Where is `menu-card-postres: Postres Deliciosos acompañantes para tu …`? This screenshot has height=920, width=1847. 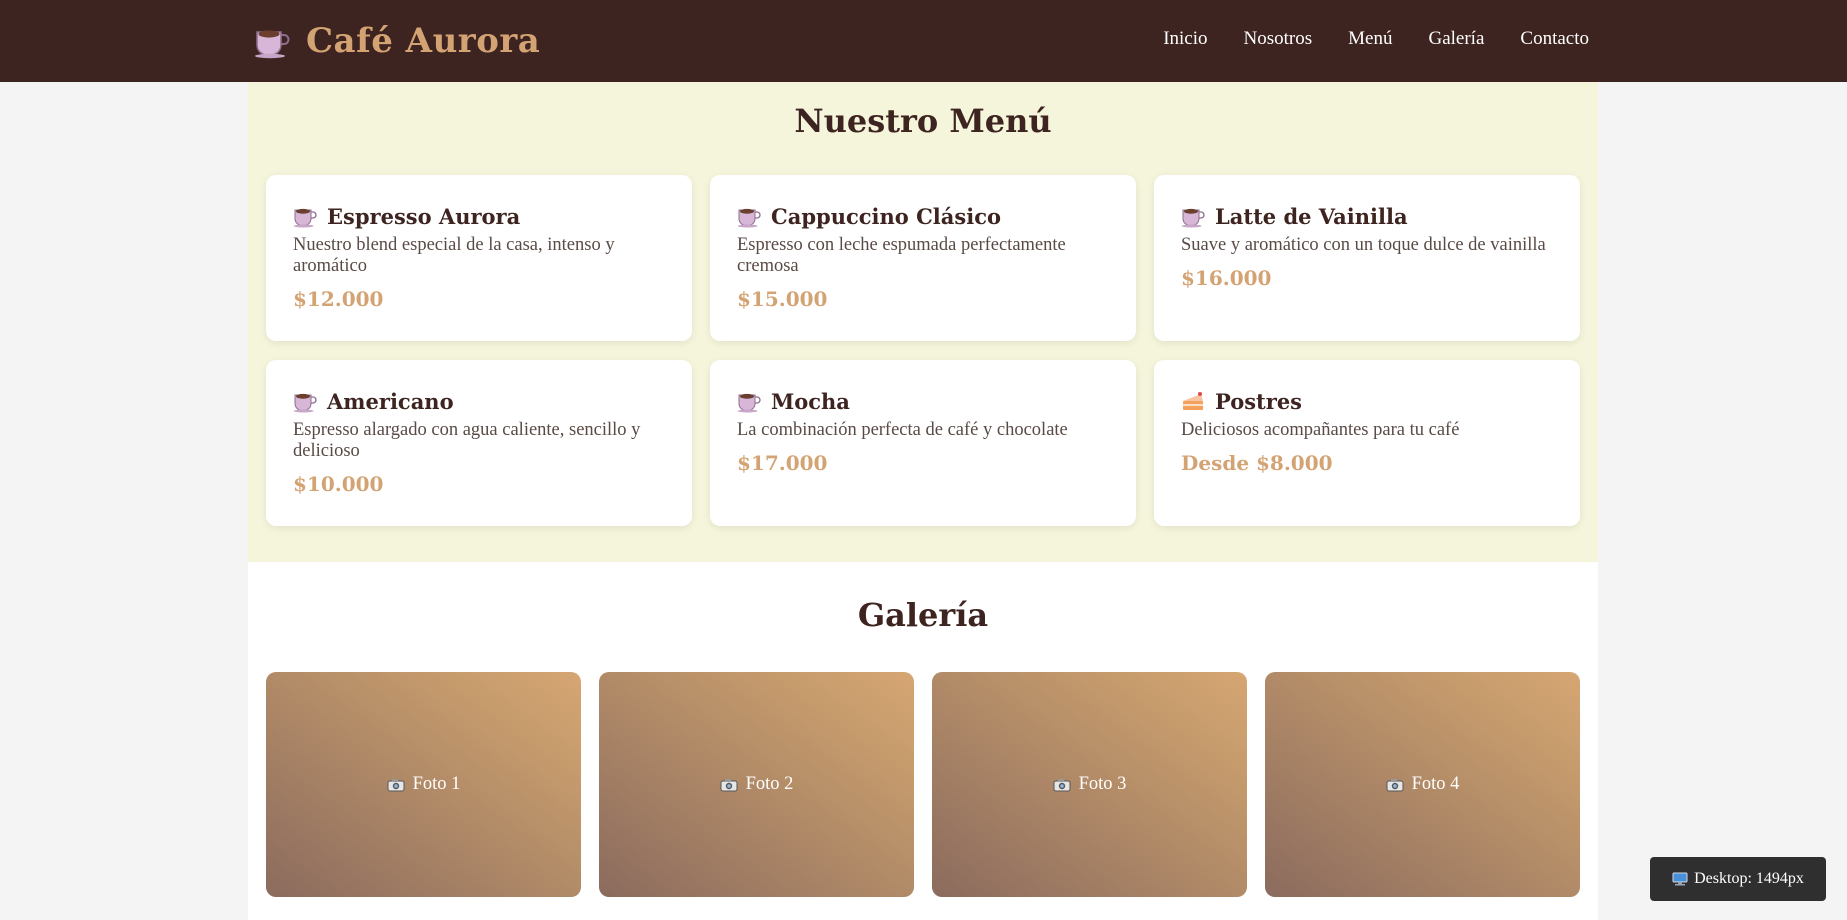
menu-card-postres: Postres Deliciosos acompañantes para tu … is located at coordinates (1367, 443).